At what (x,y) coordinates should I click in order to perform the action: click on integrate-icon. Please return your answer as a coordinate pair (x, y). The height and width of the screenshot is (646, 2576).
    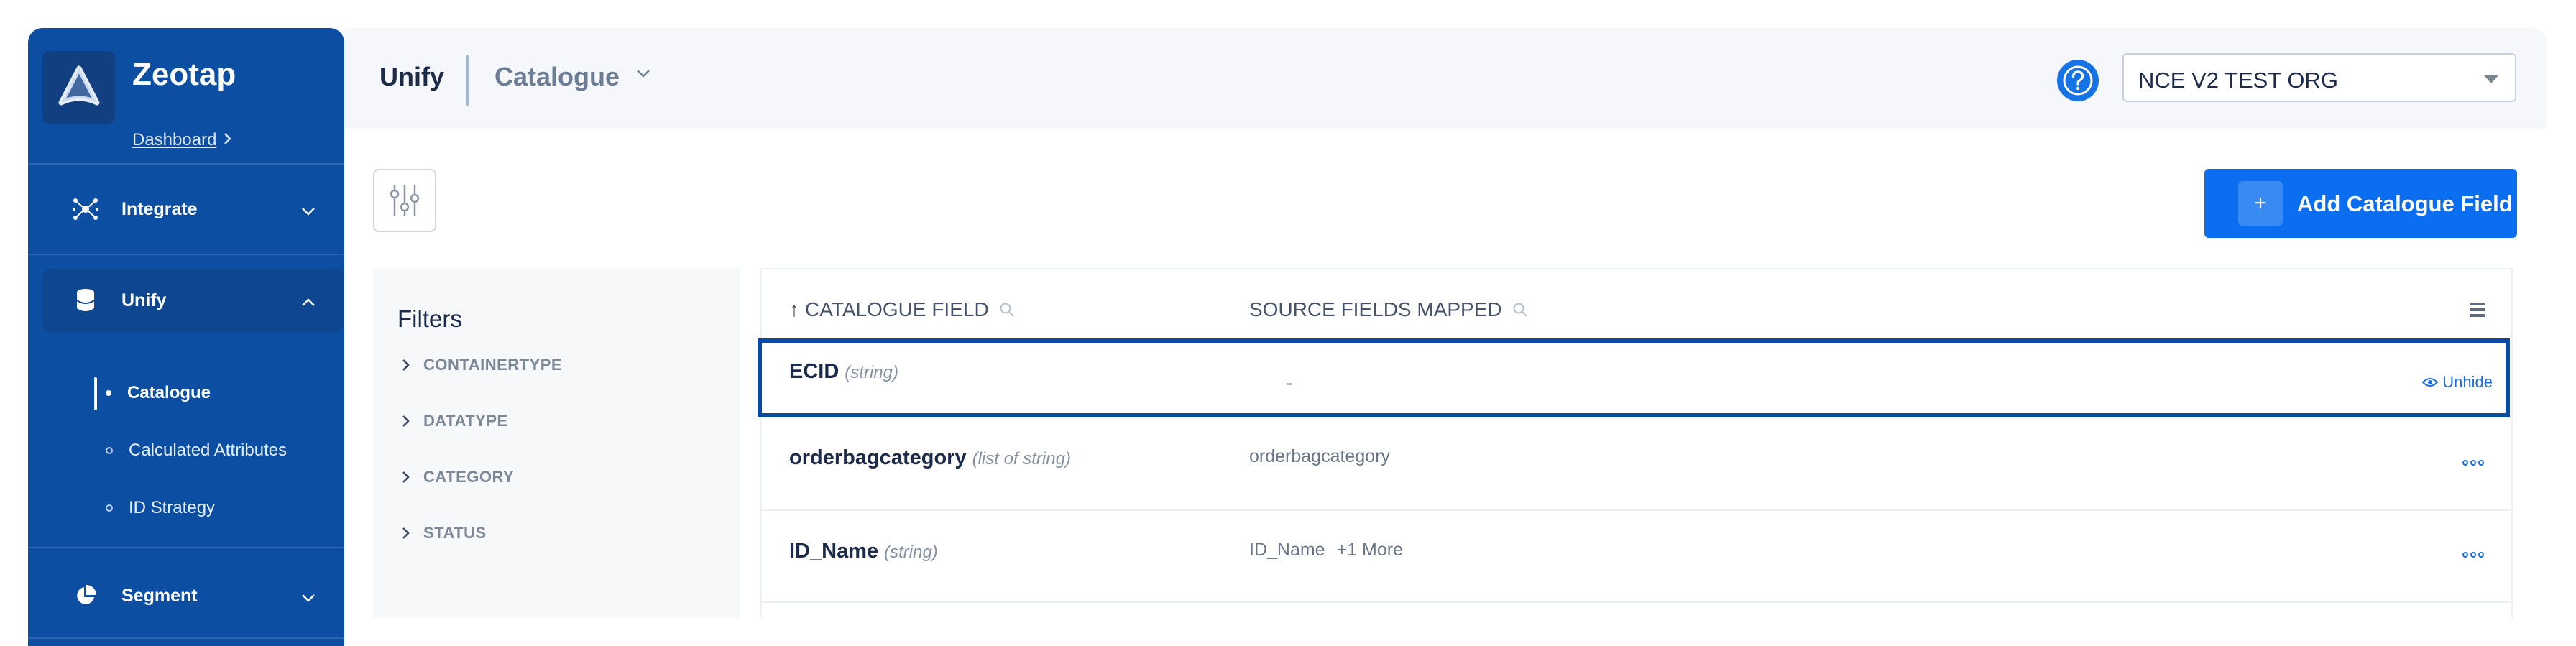
    Looking at the image, I should click on (85, 210).